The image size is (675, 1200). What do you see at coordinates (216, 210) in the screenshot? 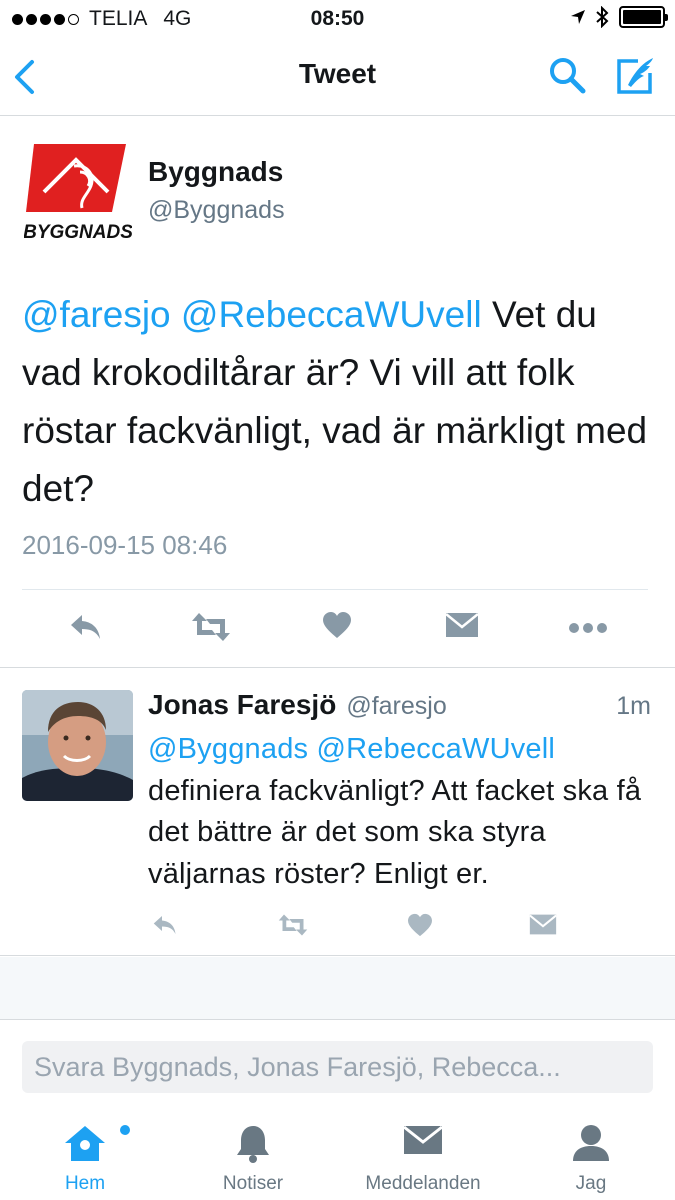
I see `author-handle: @Byggnads` at bounding box center [216, 210].